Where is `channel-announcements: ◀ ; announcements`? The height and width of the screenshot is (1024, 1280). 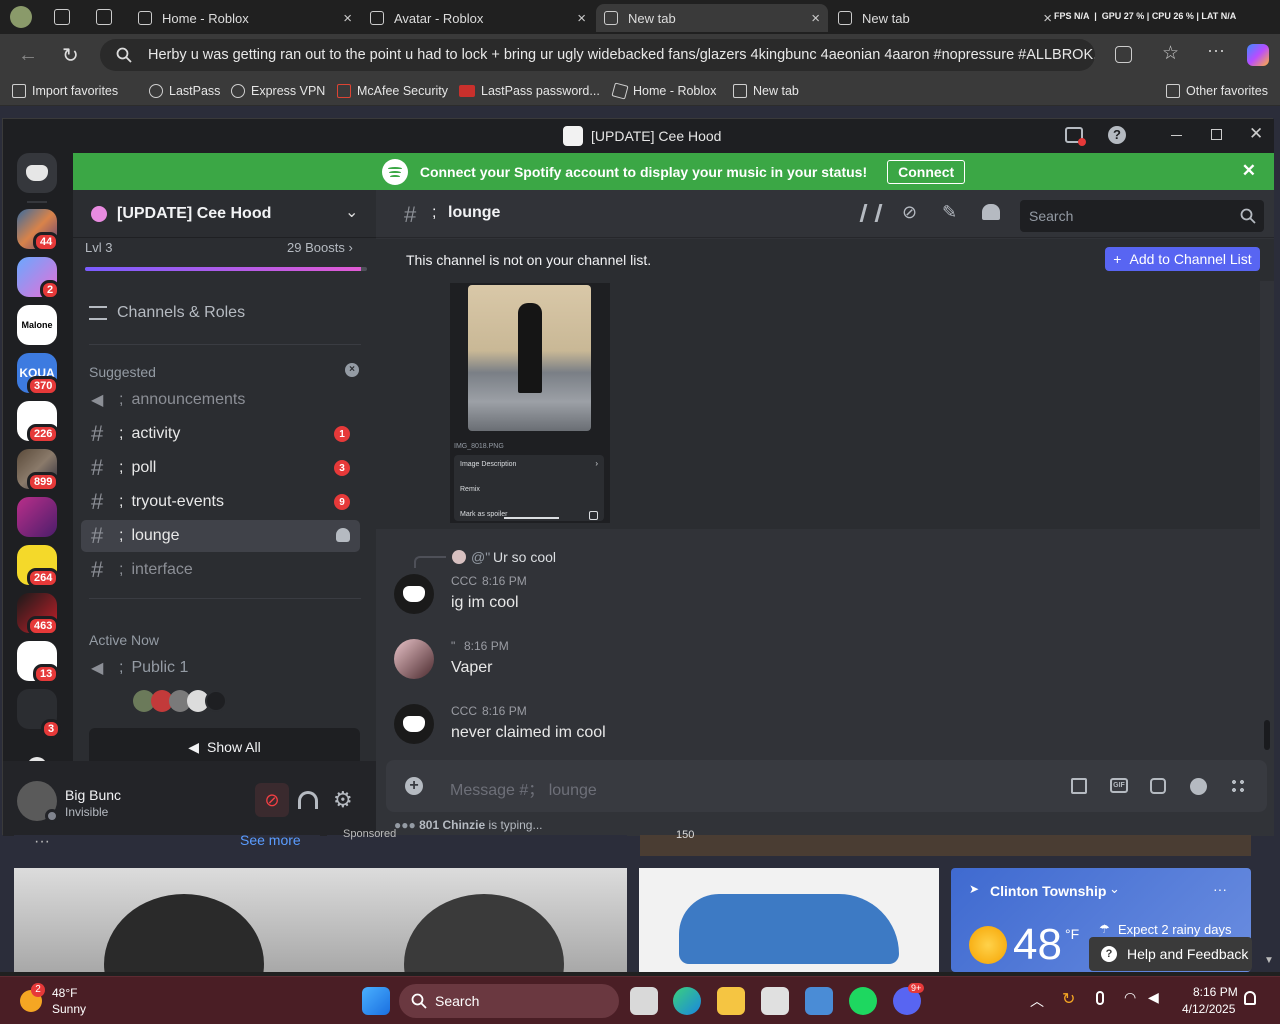 channel-announcements: ◀ ; announcements is located at coordinates (220, 400).